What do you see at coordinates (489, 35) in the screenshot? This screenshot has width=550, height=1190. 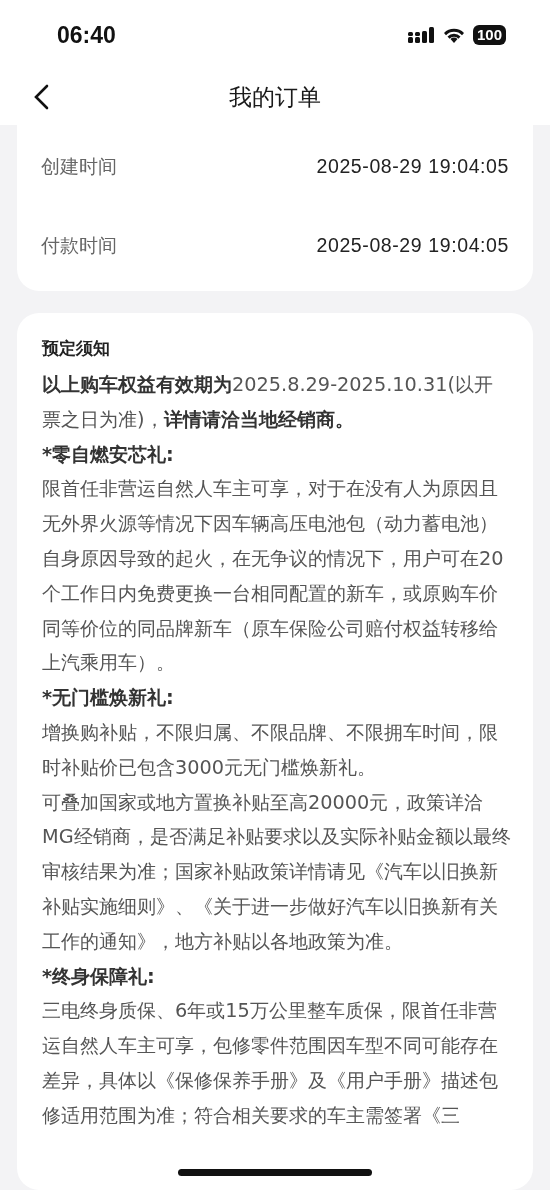 I see `battery-icon: 100` at bounding box center [489, 35].